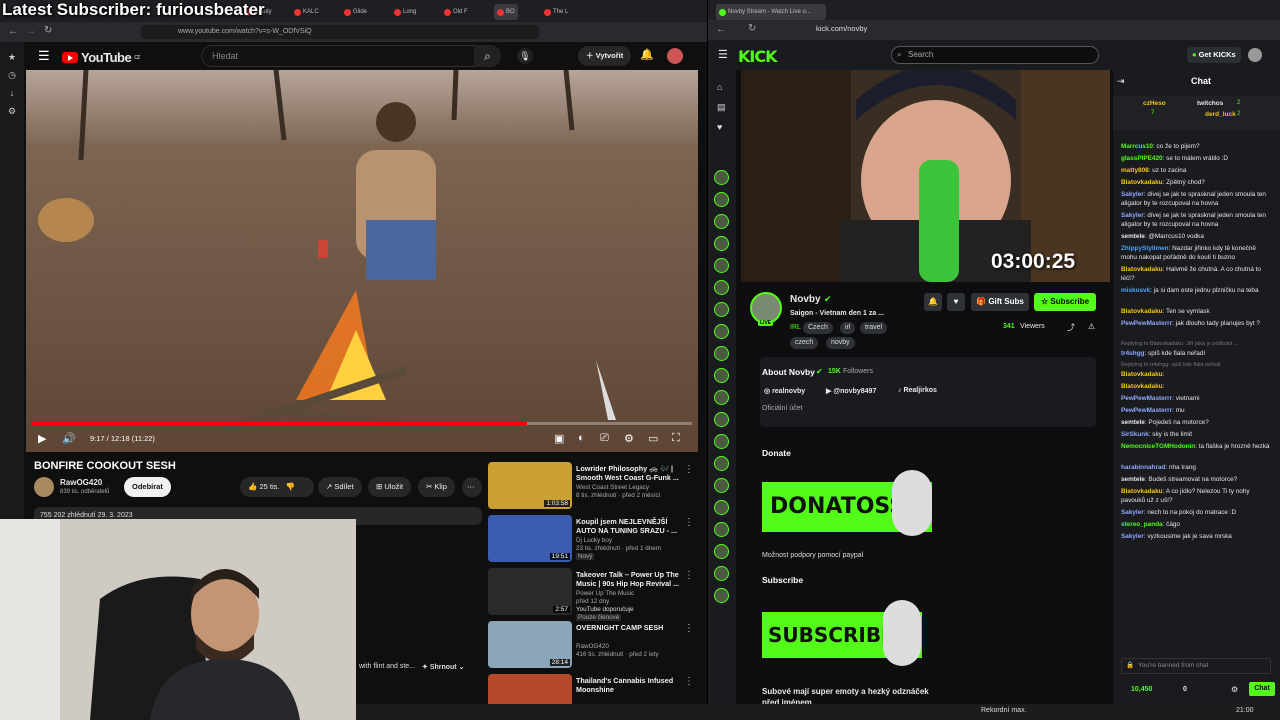  I want to click on chat-username: NemocniceTGMHodonin, so click(1158, 446).